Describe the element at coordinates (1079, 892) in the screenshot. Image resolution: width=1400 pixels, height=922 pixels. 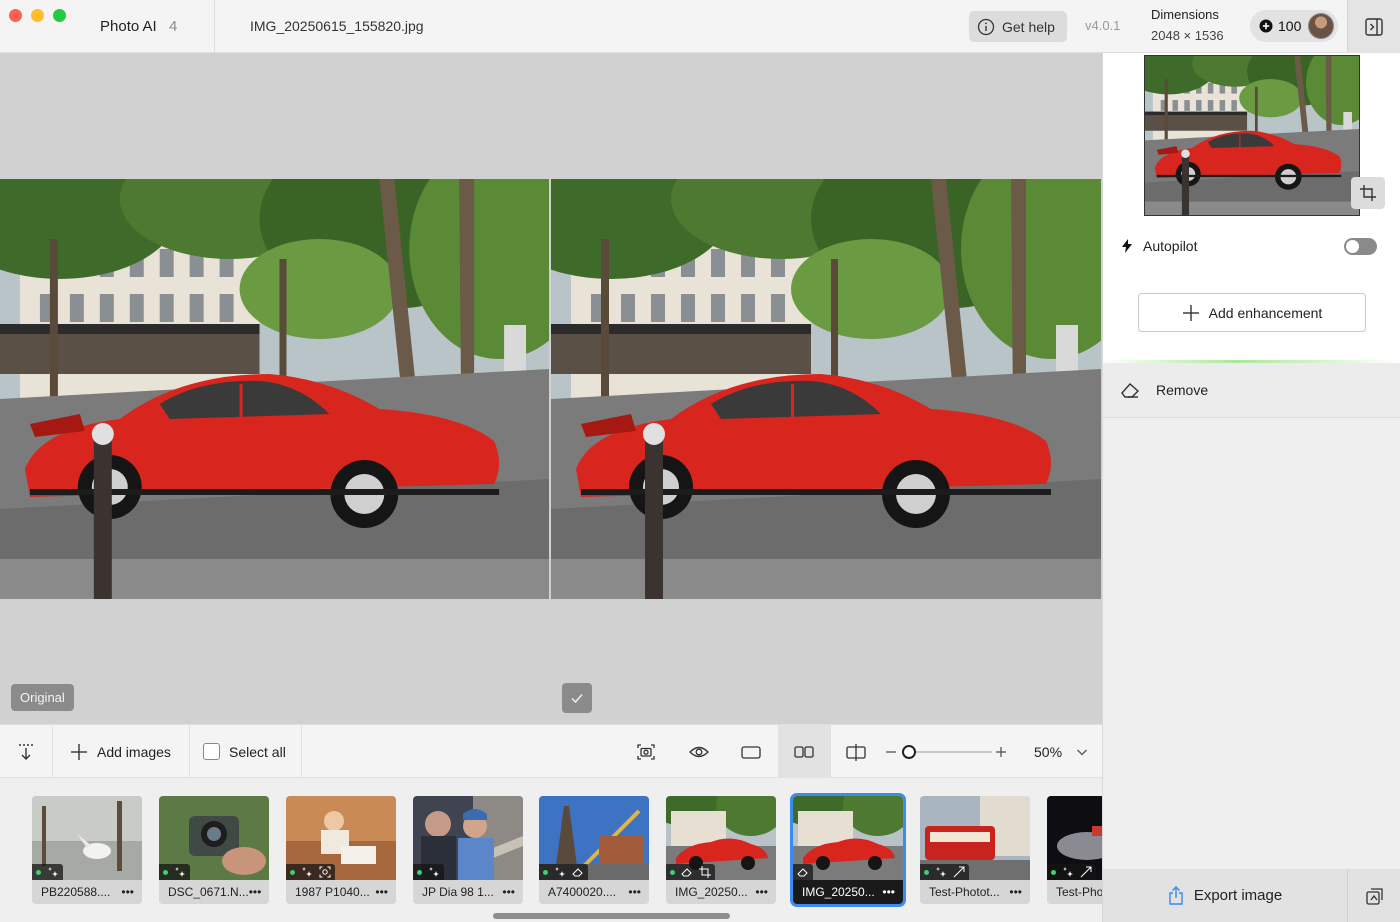
I see `thumbnail-name: Test-Pho` at that location.